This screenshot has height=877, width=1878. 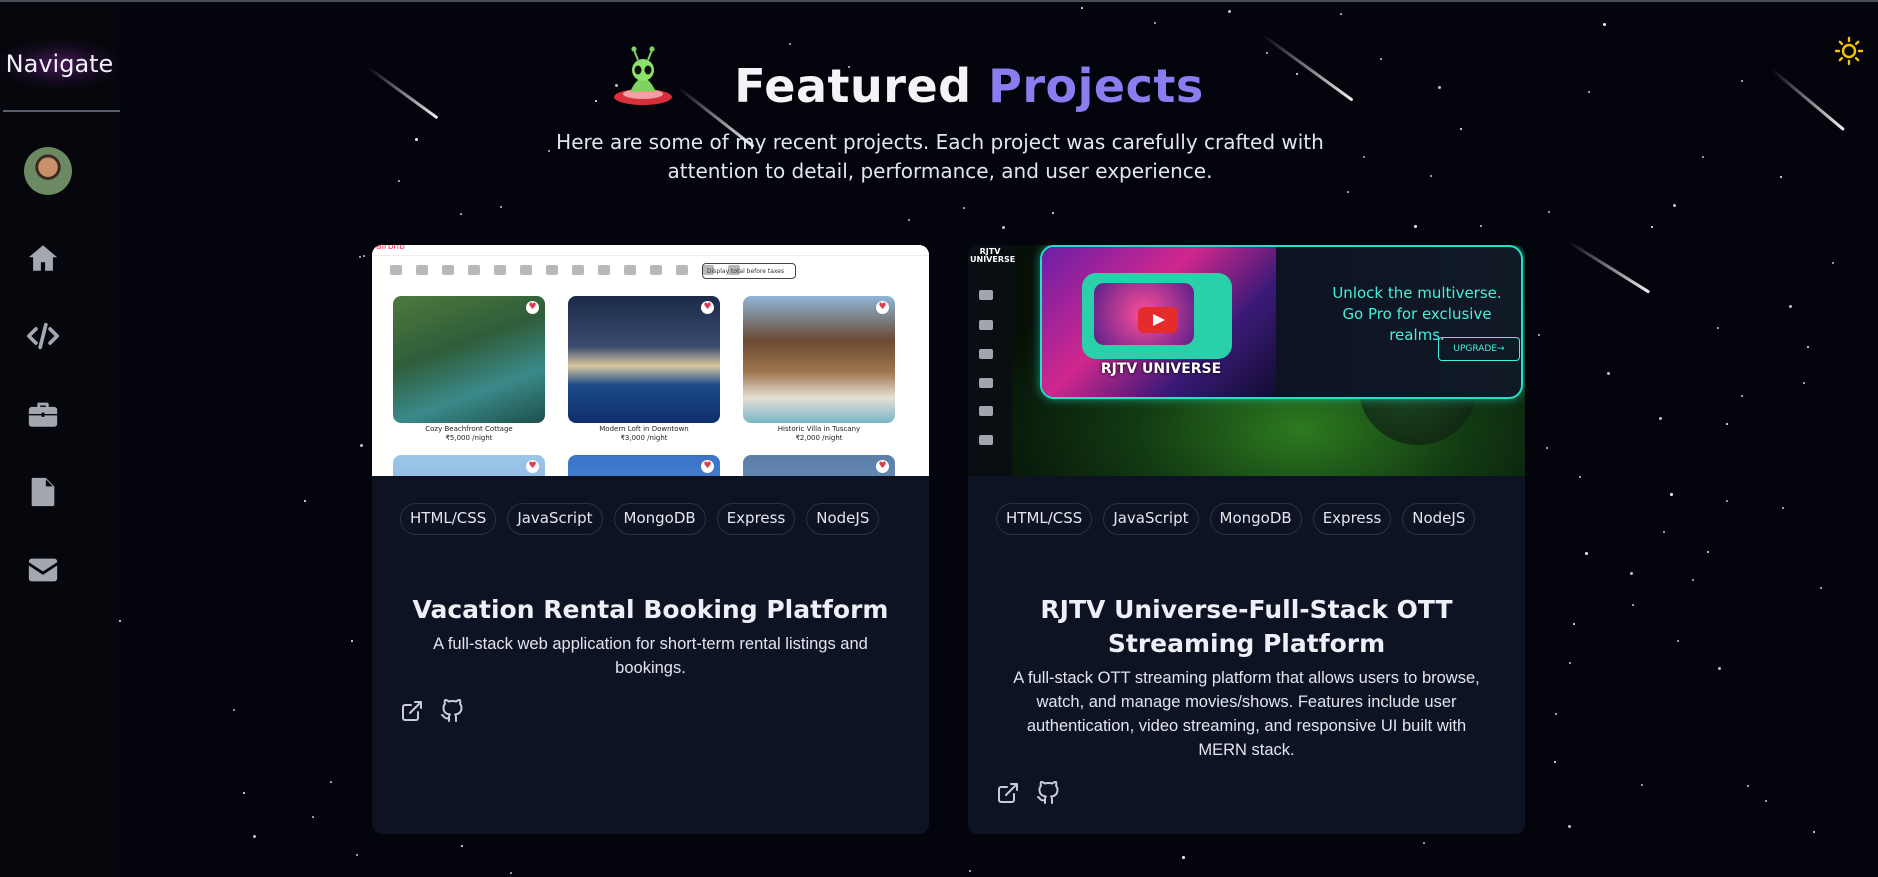 I want to click on tv-icon, so click(x=1157, y=316).